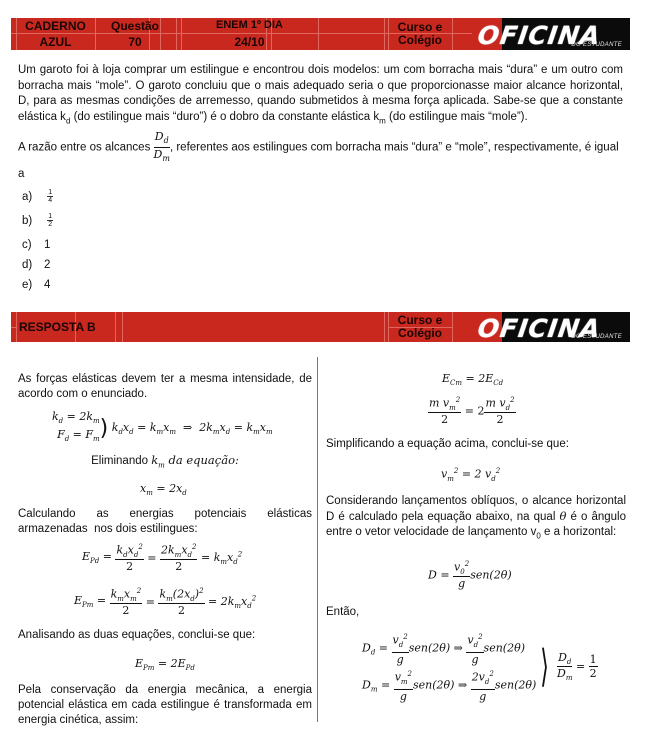  I want to click on option-fraction: 14, so click(50, 196).